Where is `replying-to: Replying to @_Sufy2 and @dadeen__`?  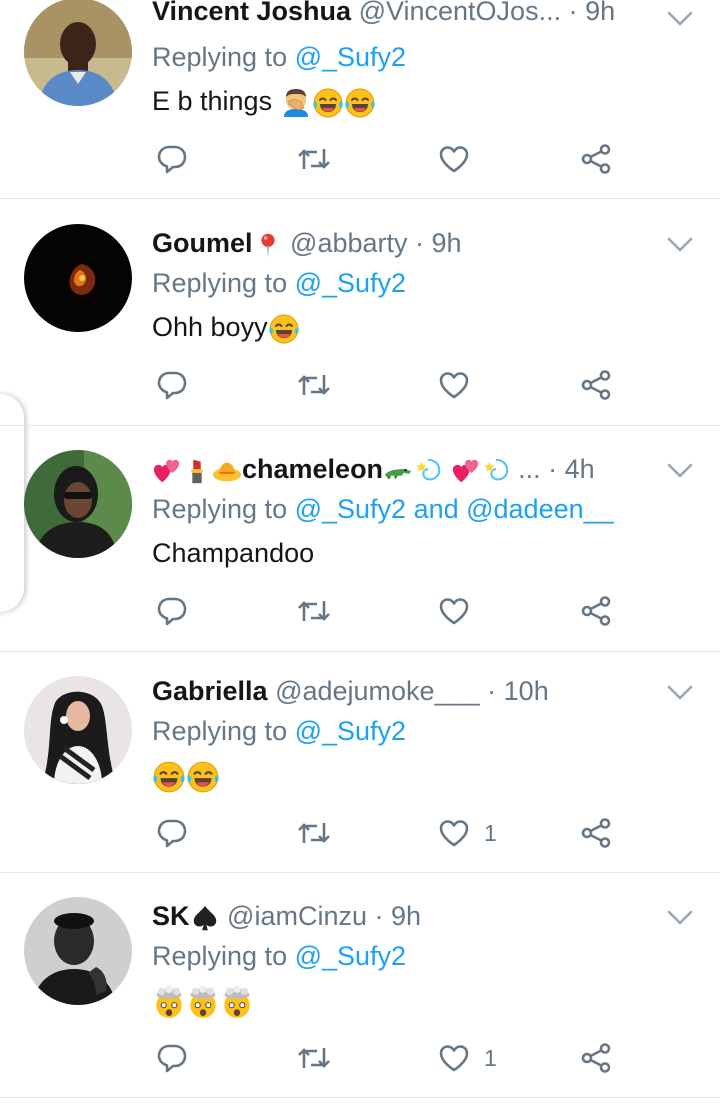
replying-to: Replying to @_Sufy2 and @dadeen__ is located at coordinates (383, 509).